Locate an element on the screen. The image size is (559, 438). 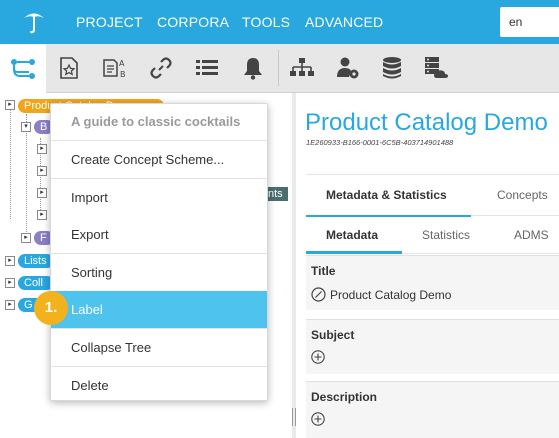
abc-label-button: A B is located at coordinates (115, 68).